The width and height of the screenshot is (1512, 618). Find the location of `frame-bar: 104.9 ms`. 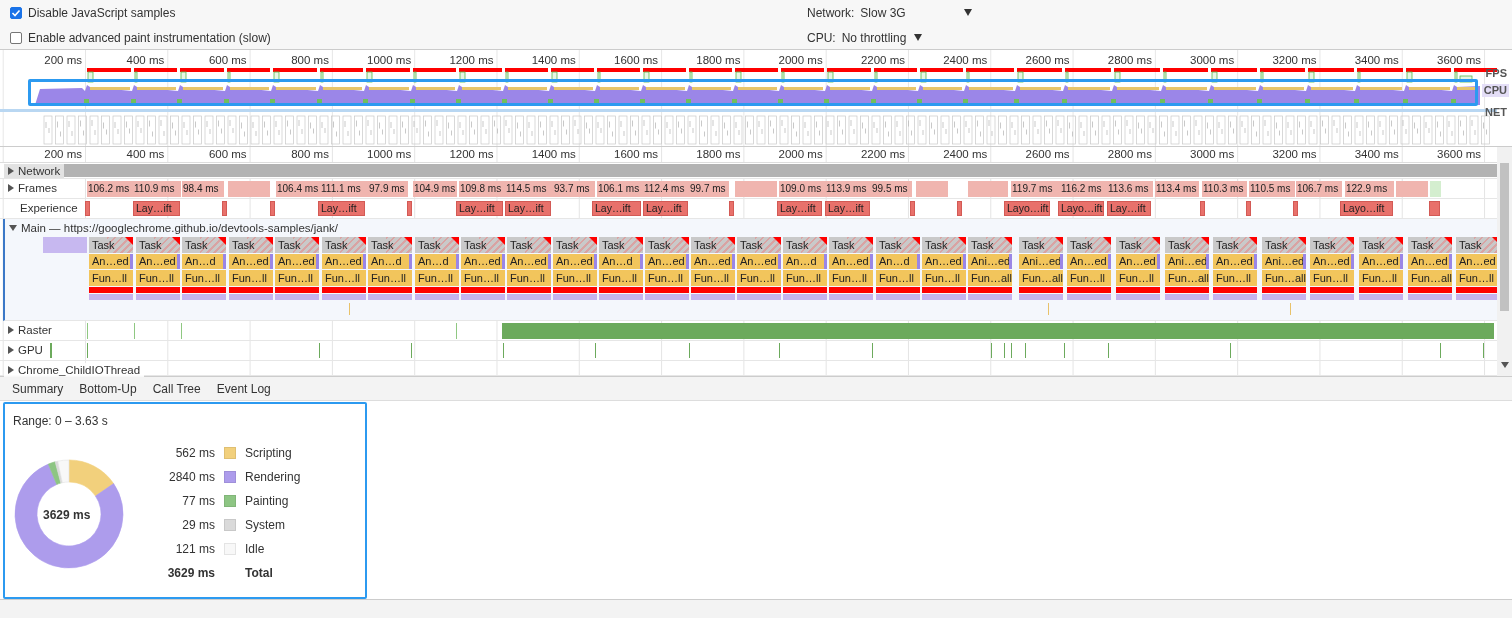

frame-bar: 104.9 ms is located at coordinates (435, 189).